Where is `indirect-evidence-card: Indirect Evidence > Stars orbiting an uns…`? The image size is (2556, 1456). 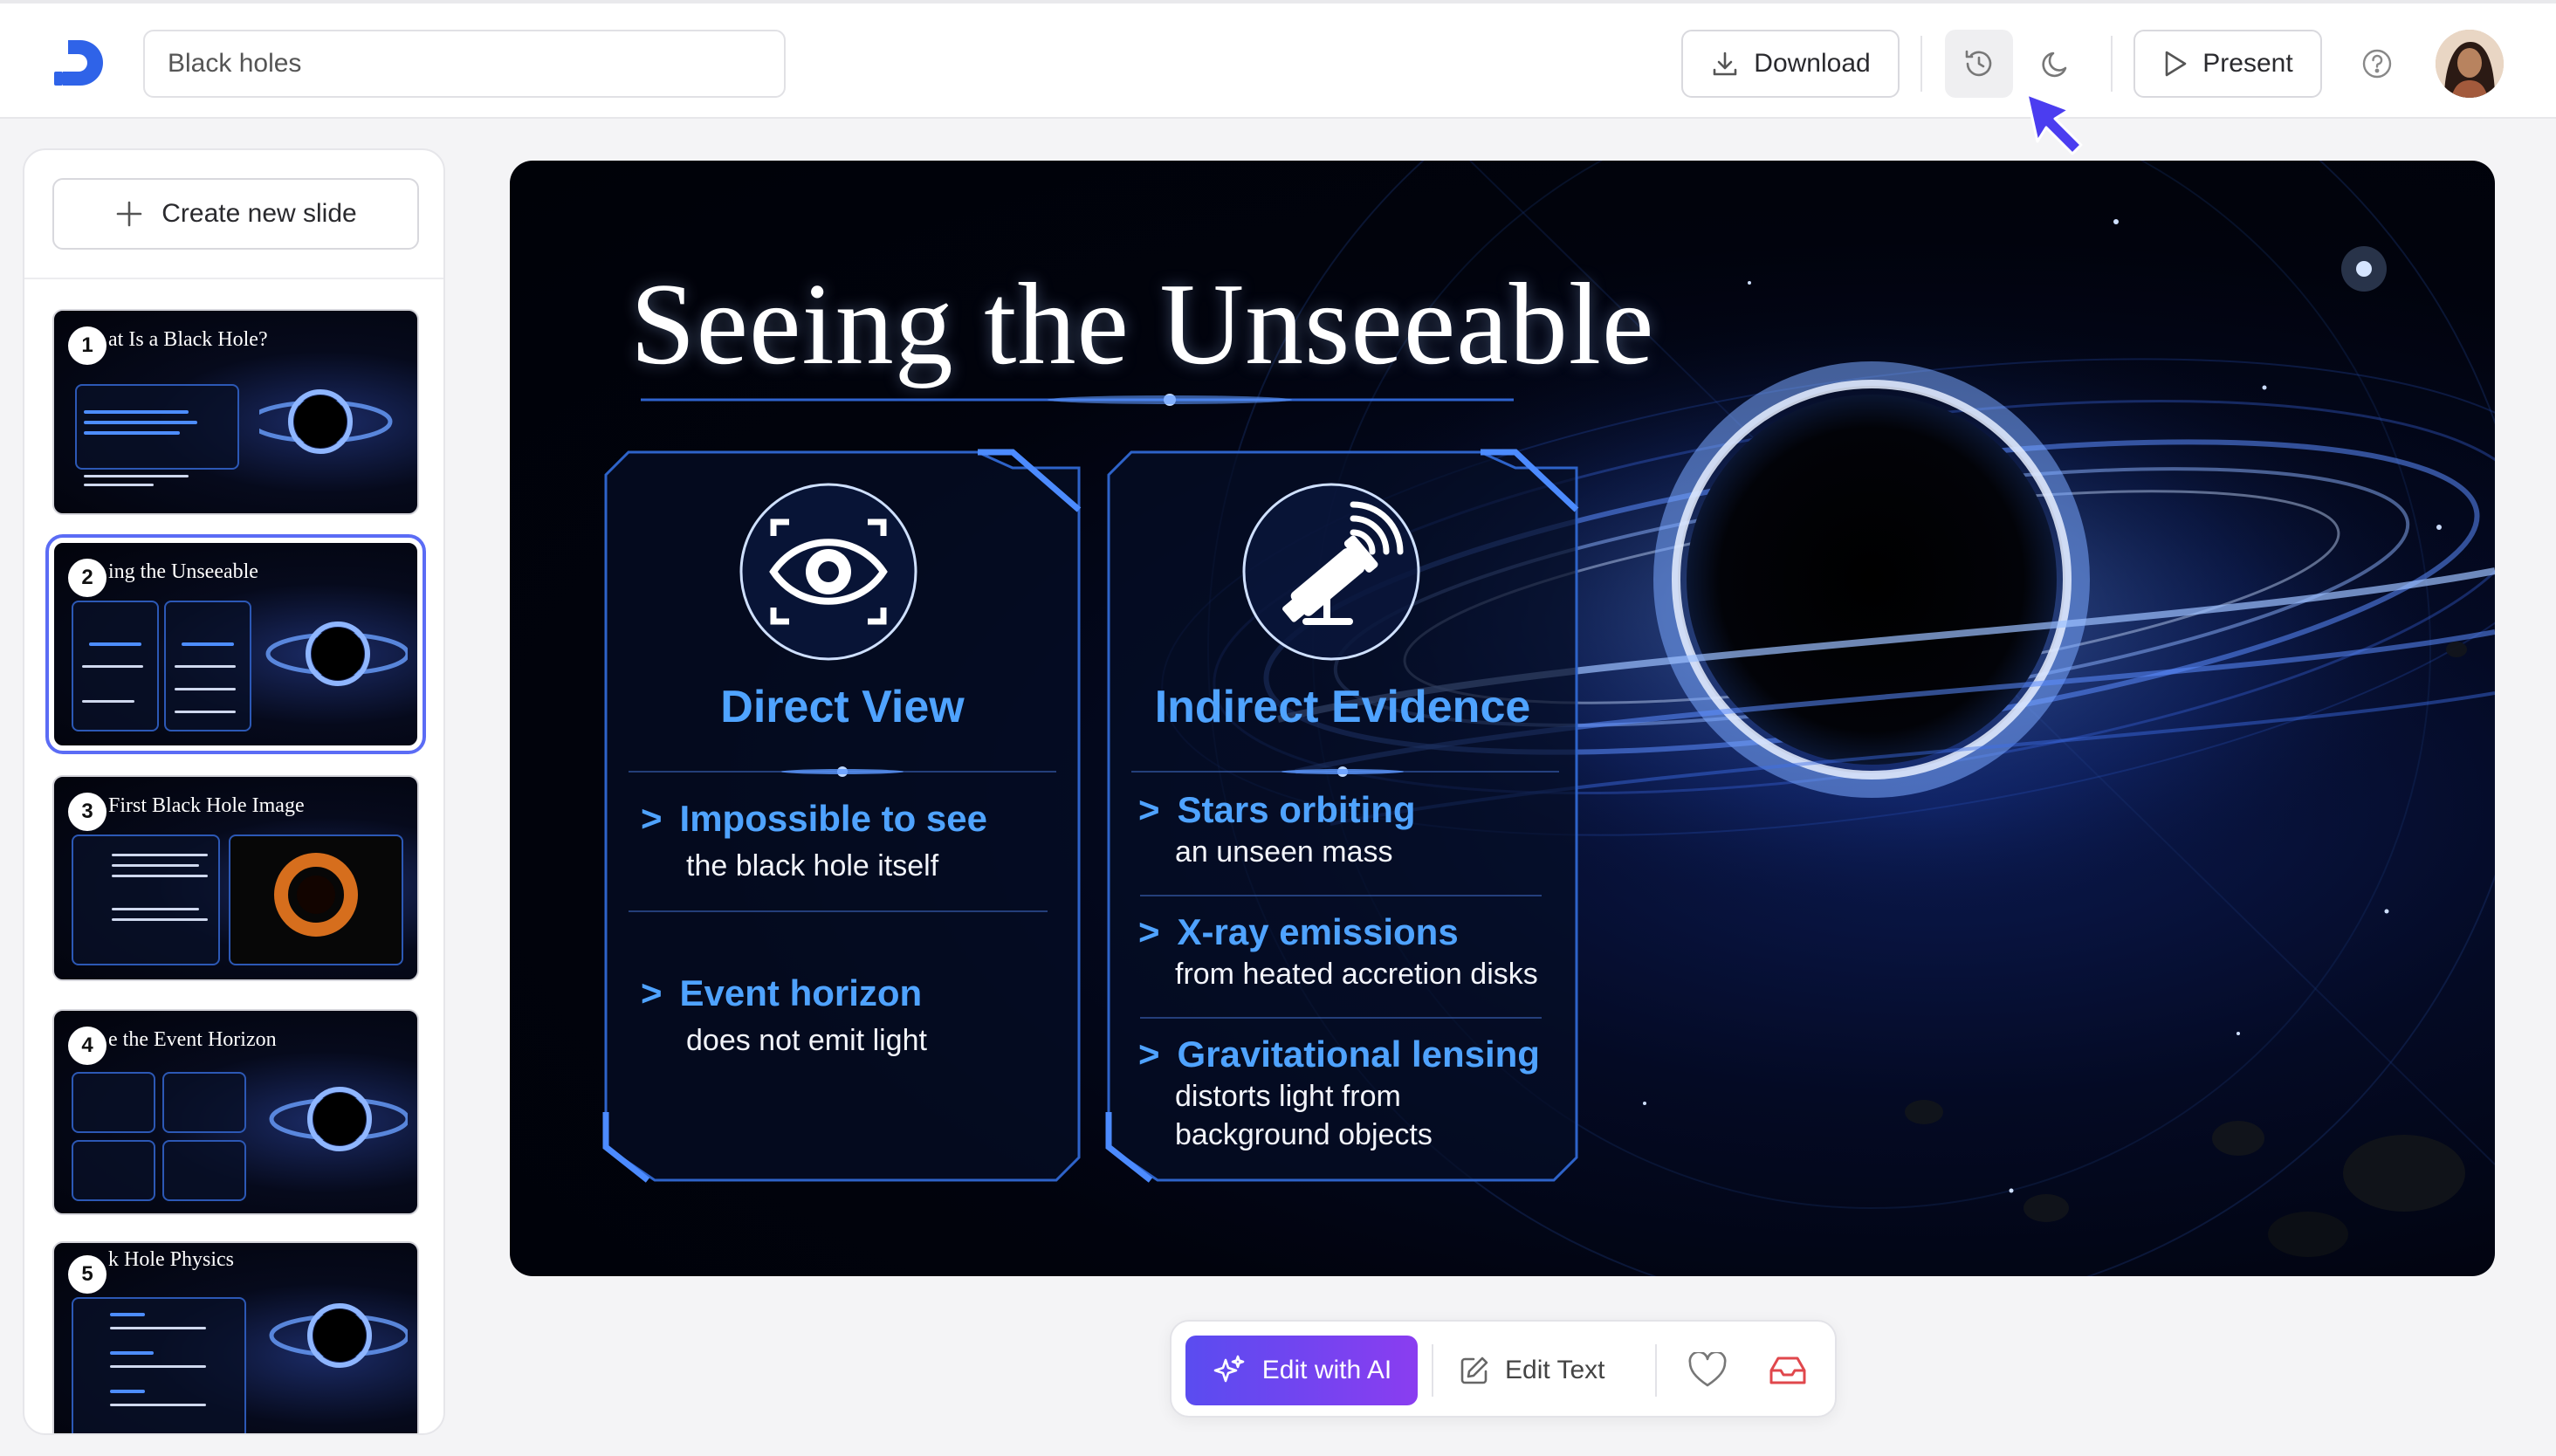
indirect-evidence-card: Indirect Evidence > Stars orbiting an uns… is located at coordinates (1343, 816).